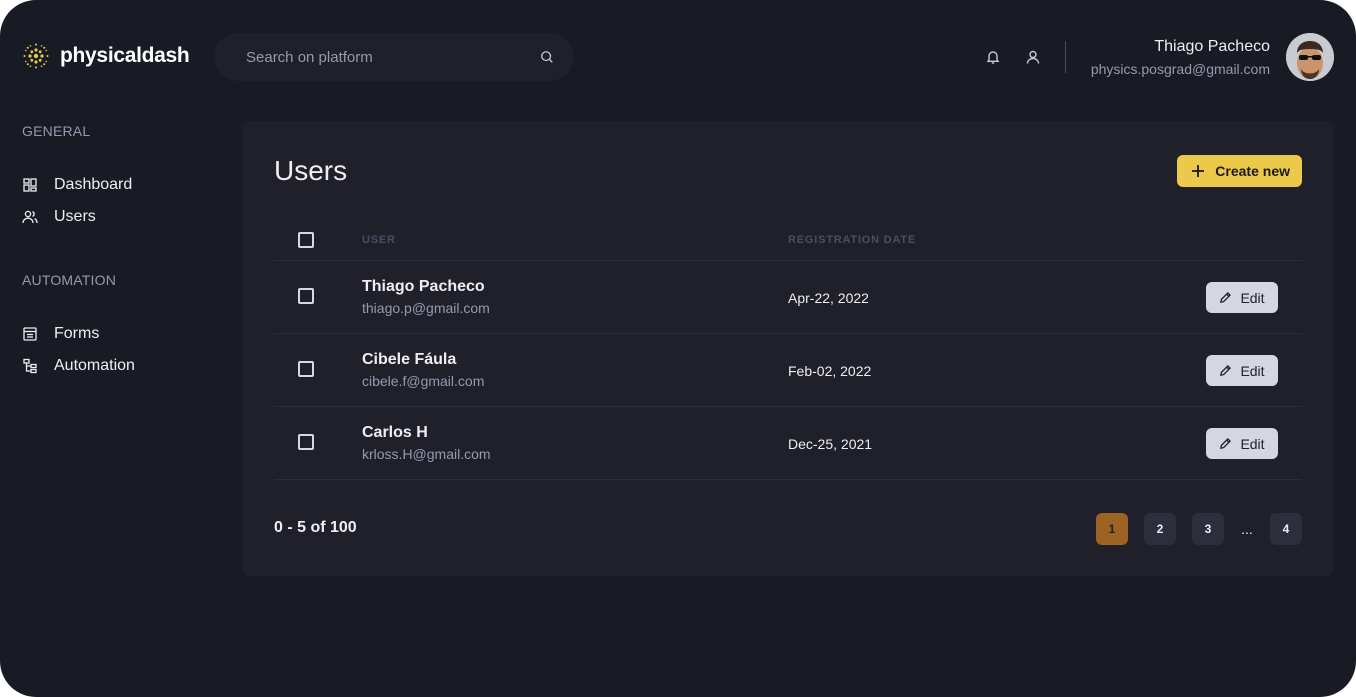  I want to click on sidebar-section-general: GENERAL, so click(56, 131).